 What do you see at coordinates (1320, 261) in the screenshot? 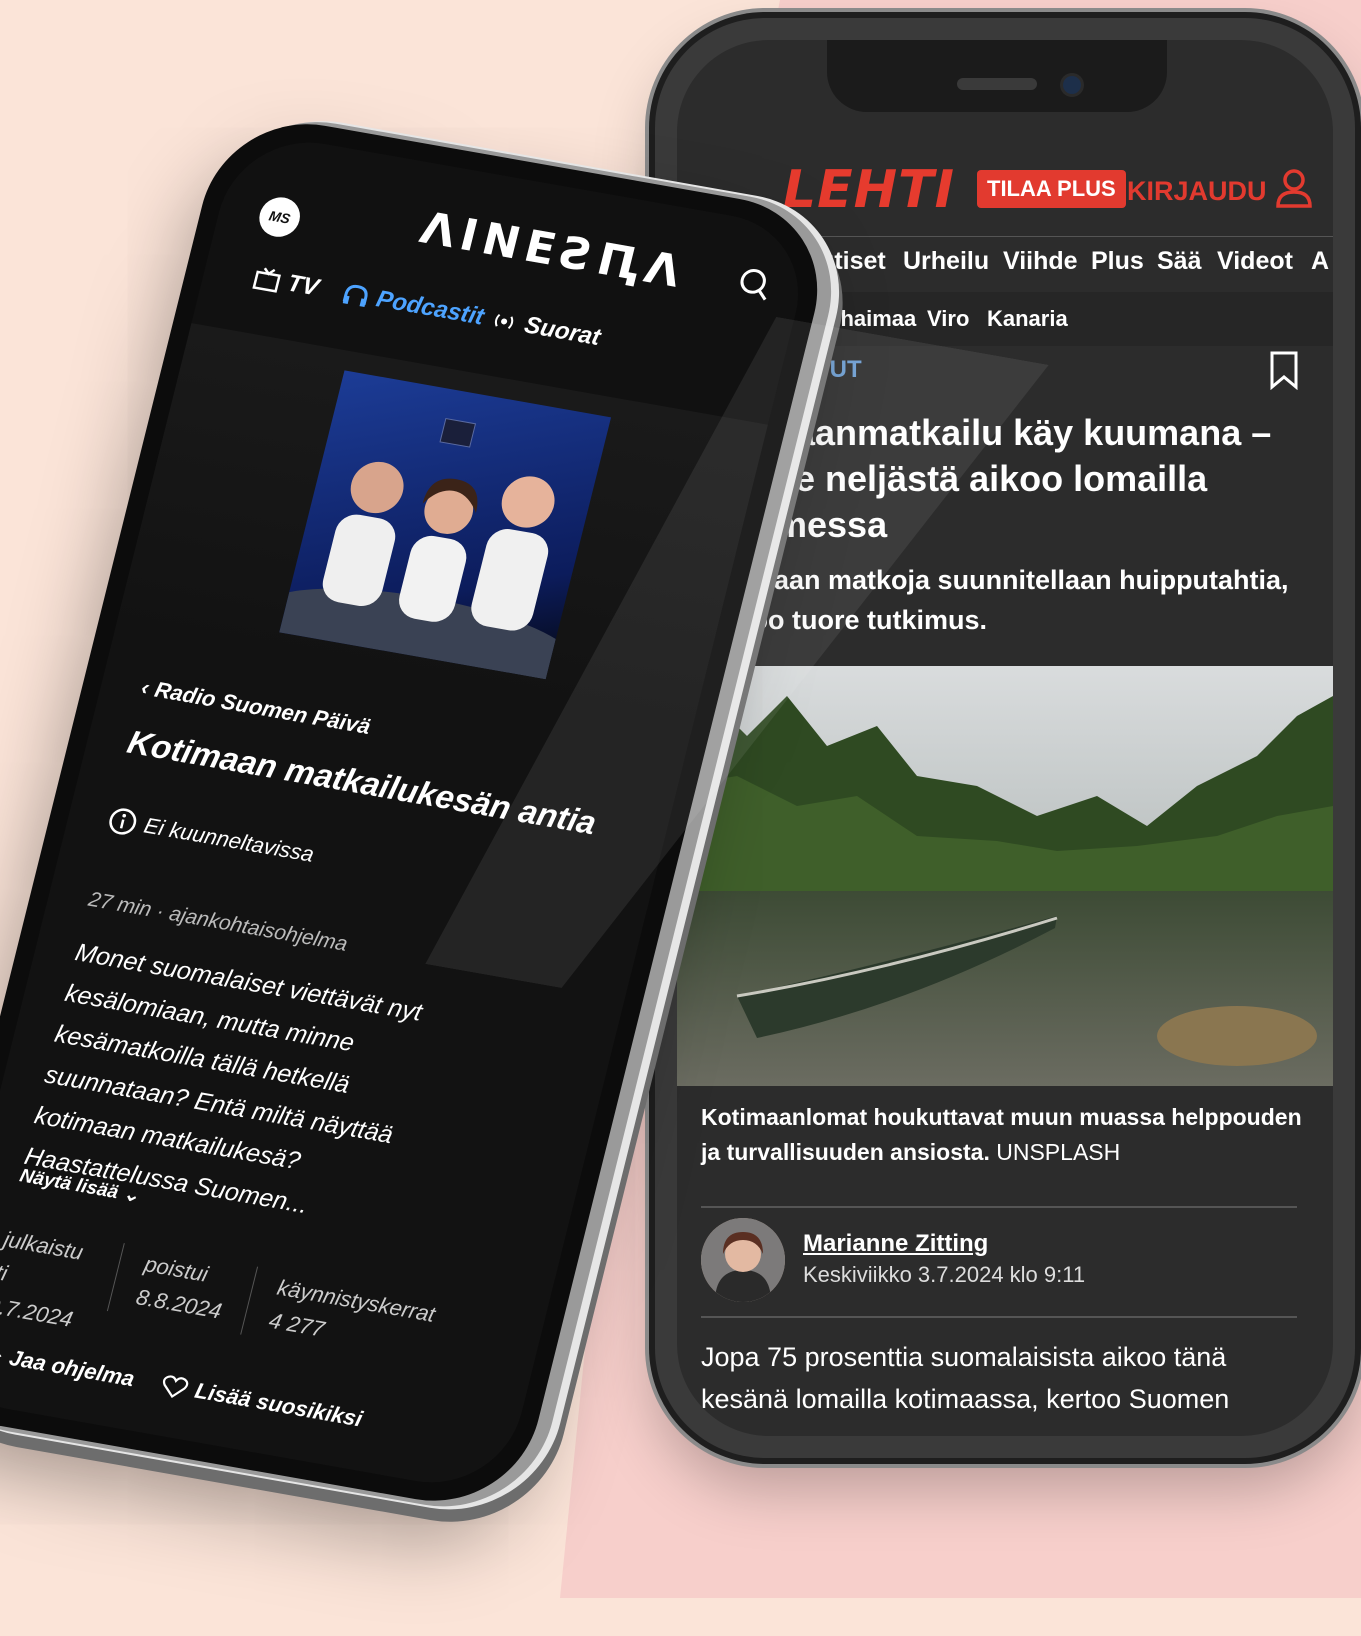
I see `nav-item-more: A` at bounding box center [1320, 261].